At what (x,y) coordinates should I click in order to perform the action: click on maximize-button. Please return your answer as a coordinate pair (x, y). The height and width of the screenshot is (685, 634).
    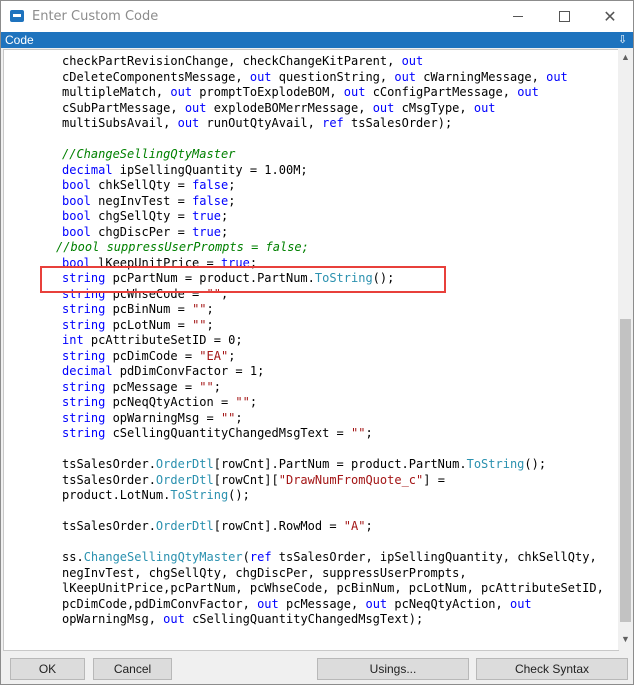
    Looking at the image, I should click on (564, 16).